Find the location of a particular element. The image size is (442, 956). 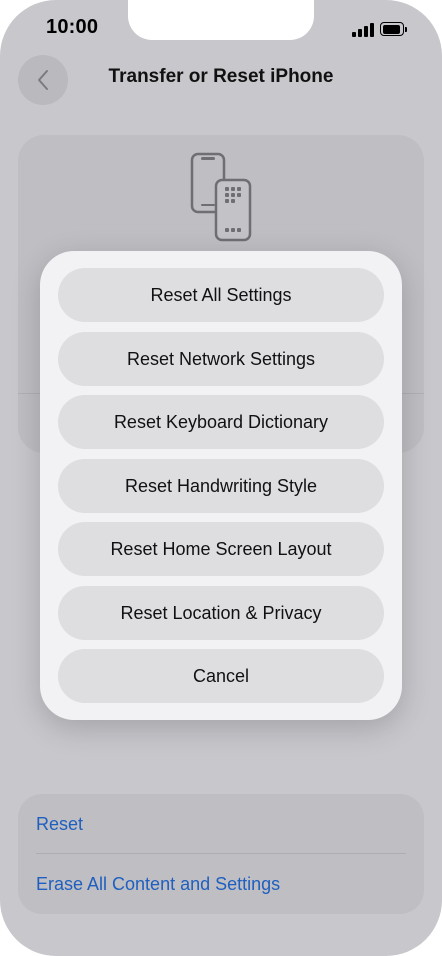

iphone-transfer-icon is located at coordinates (221, 197).